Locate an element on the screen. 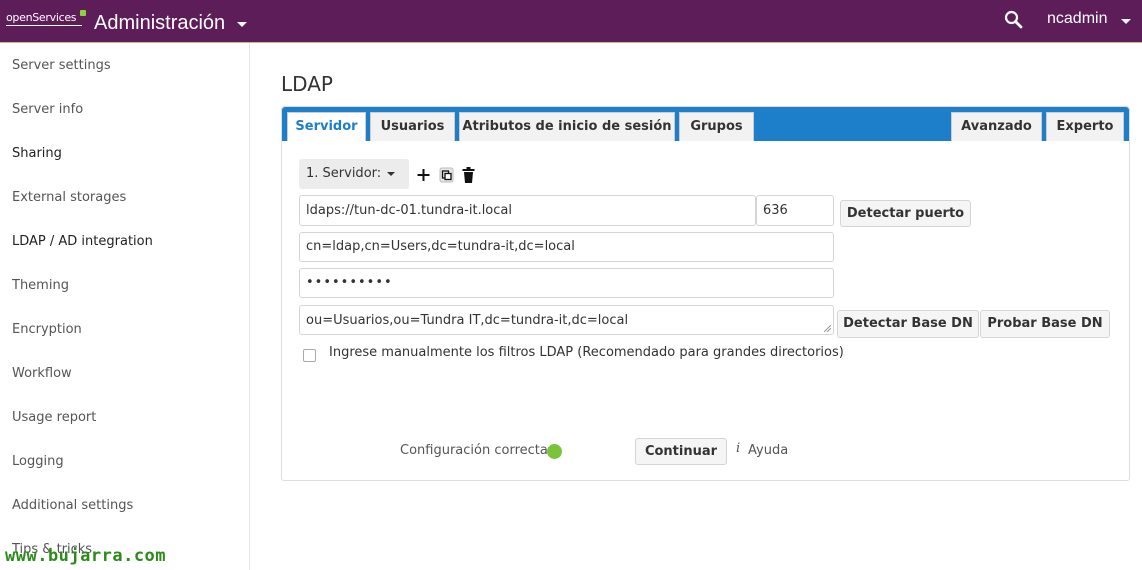 The width and height of the screenshot is (1142, 570). sidebar-item-ldap: LDAP / AD integration is located at coordinates (82, 241).